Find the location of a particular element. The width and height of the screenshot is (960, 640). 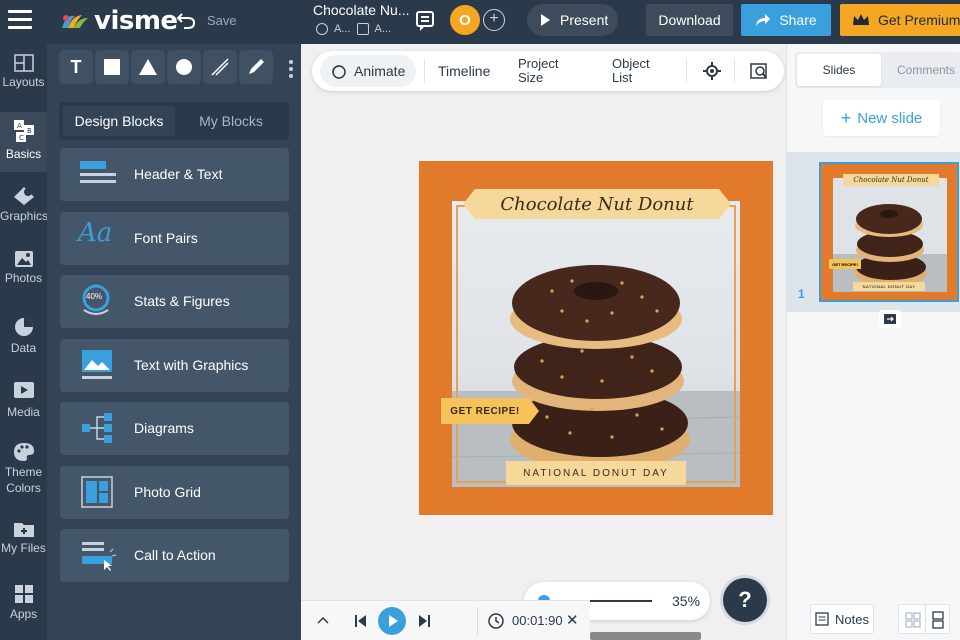

help-button: ? is located at coordinates (745, 600).